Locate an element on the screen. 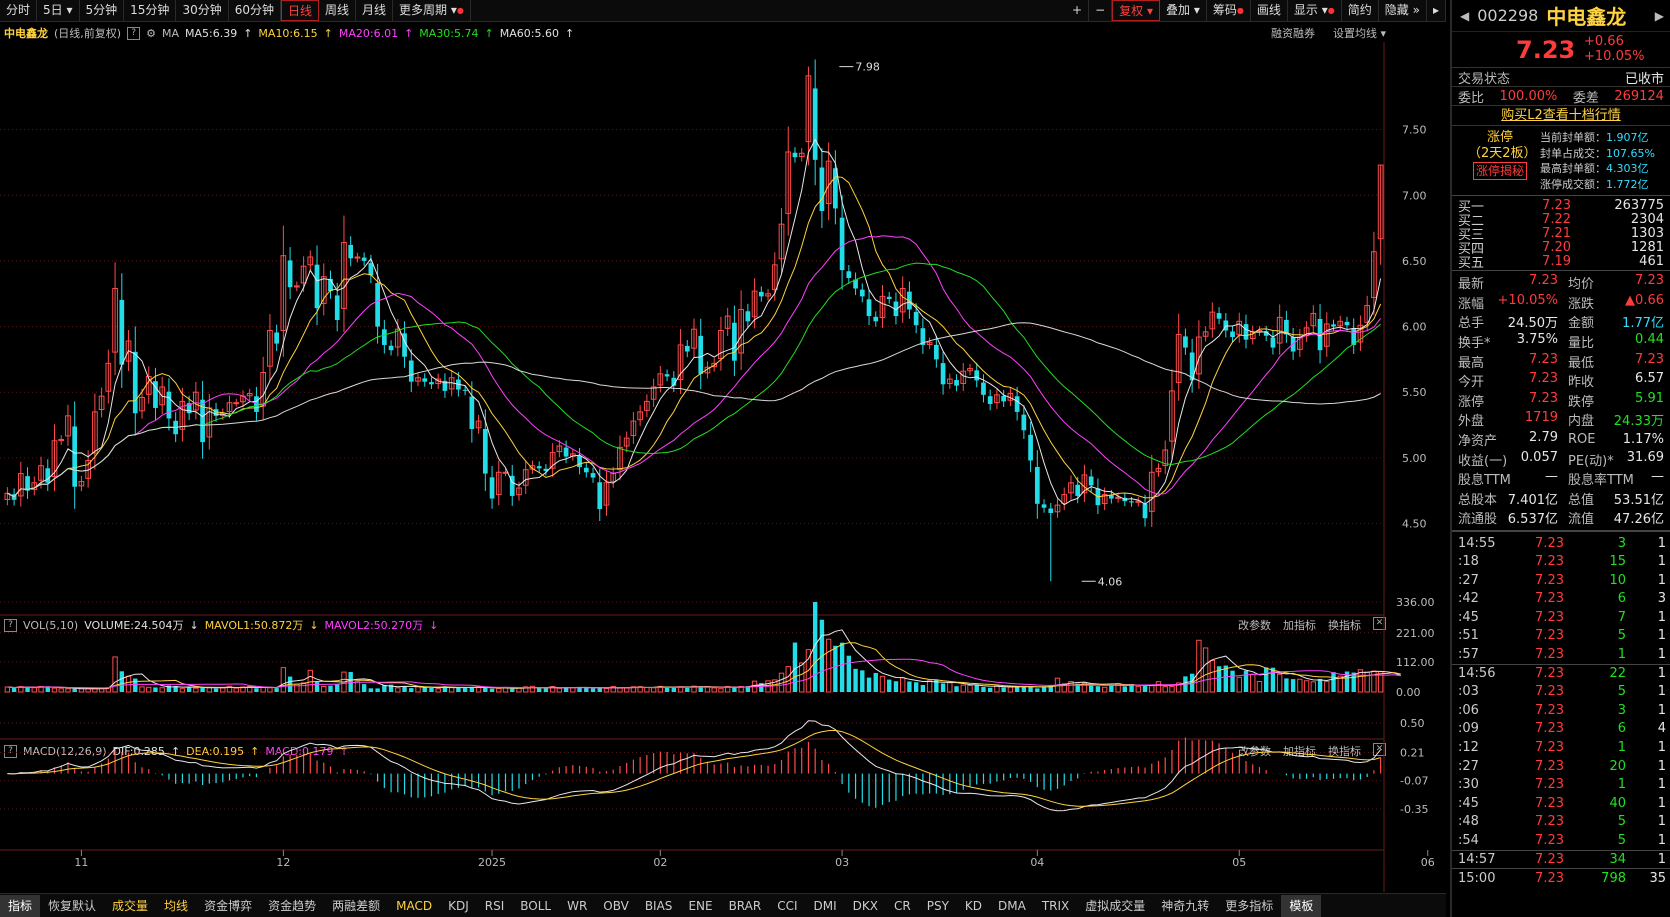 This screenshot has height=917, width=1670. indicator-tab: CCI is located at coordinates (787, 906).